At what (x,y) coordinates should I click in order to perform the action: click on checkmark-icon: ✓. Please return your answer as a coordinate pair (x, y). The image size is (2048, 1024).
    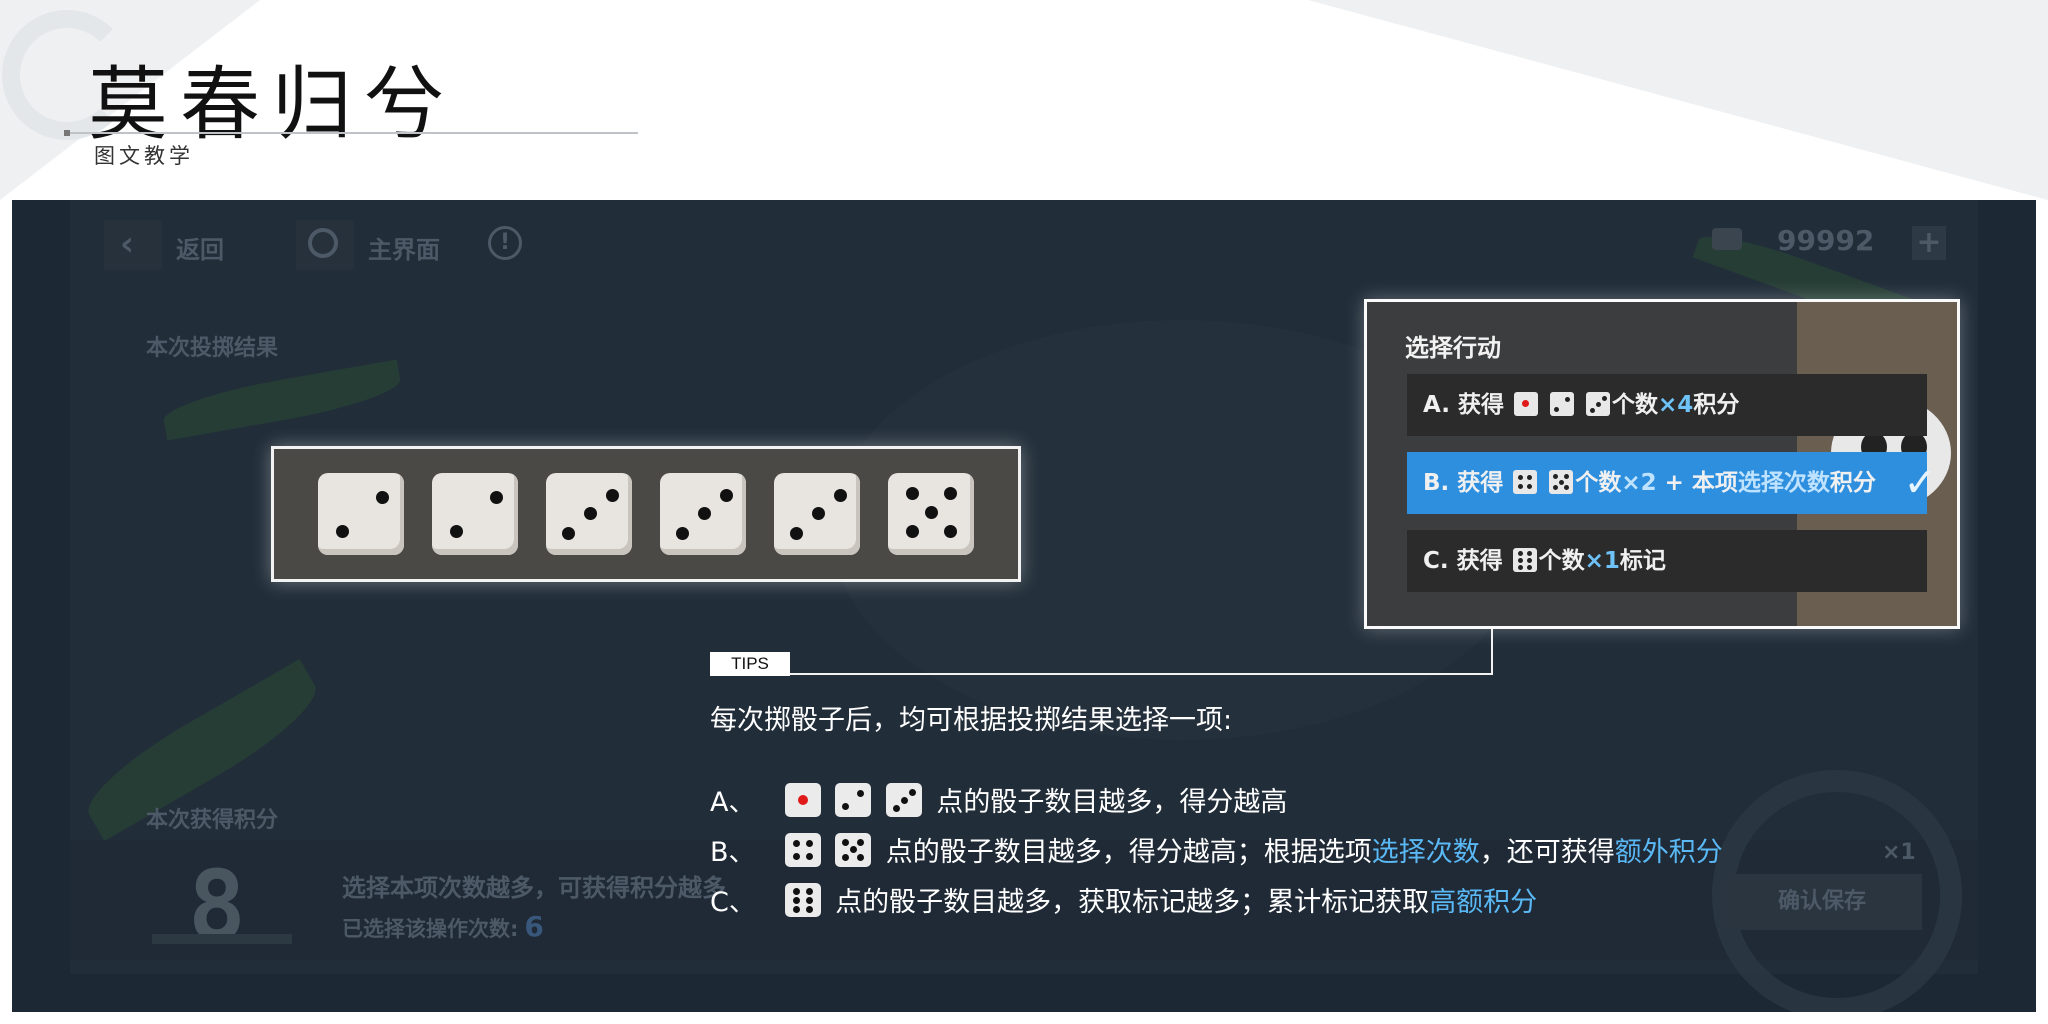
    Looking at the image, I should click on (1920, 483).